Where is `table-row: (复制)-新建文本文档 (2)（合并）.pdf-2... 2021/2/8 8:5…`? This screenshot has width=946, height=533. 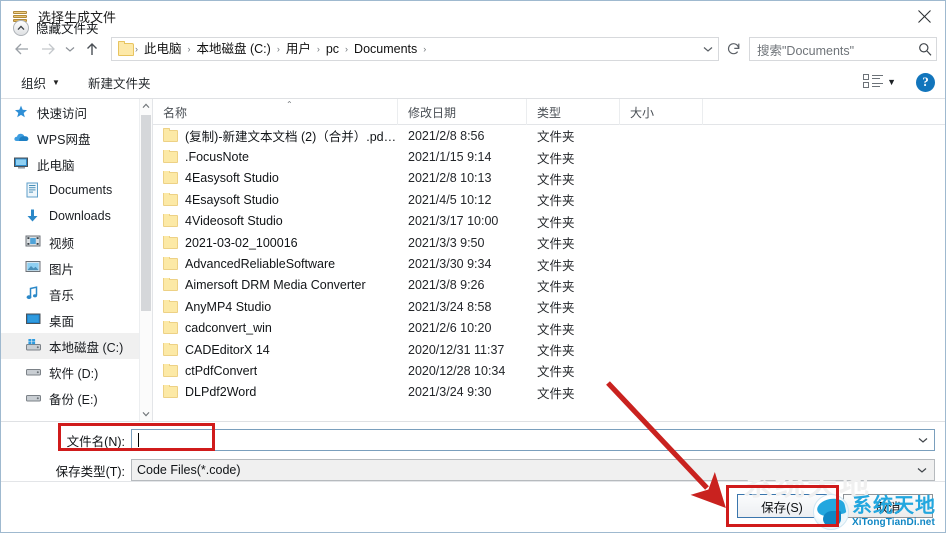 table-row: (复制)-新建文本文档 (2)（合并）.pdf-2... 2021/2/8 8:5… is located at coordinates (549, 135).